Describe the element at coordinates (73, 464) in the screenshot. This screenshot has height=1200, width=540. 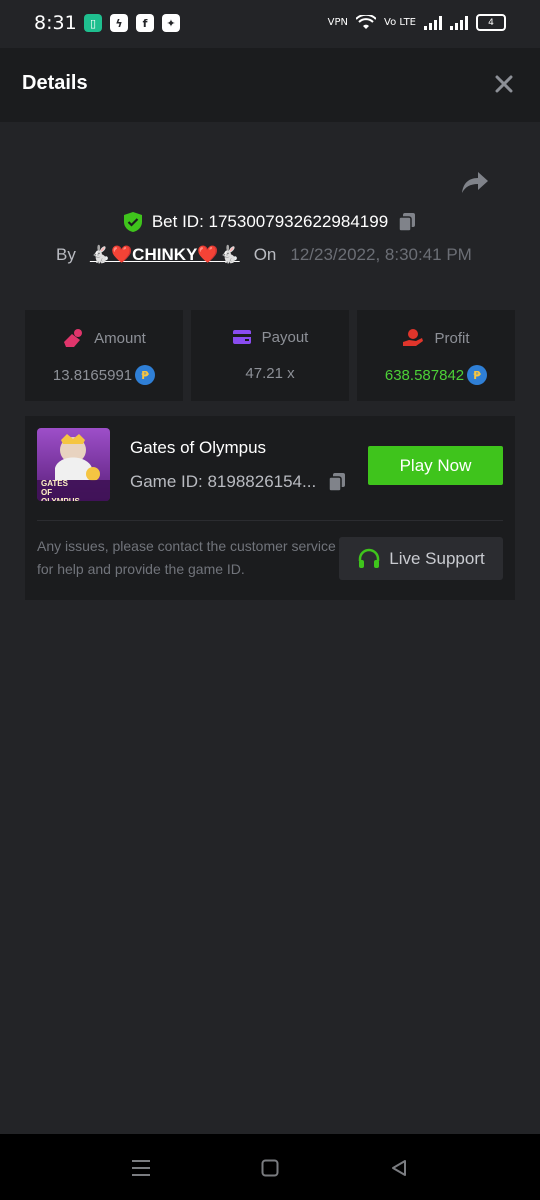
I see `game-thumbnail: GATES OF OLYMPUS` at that location.